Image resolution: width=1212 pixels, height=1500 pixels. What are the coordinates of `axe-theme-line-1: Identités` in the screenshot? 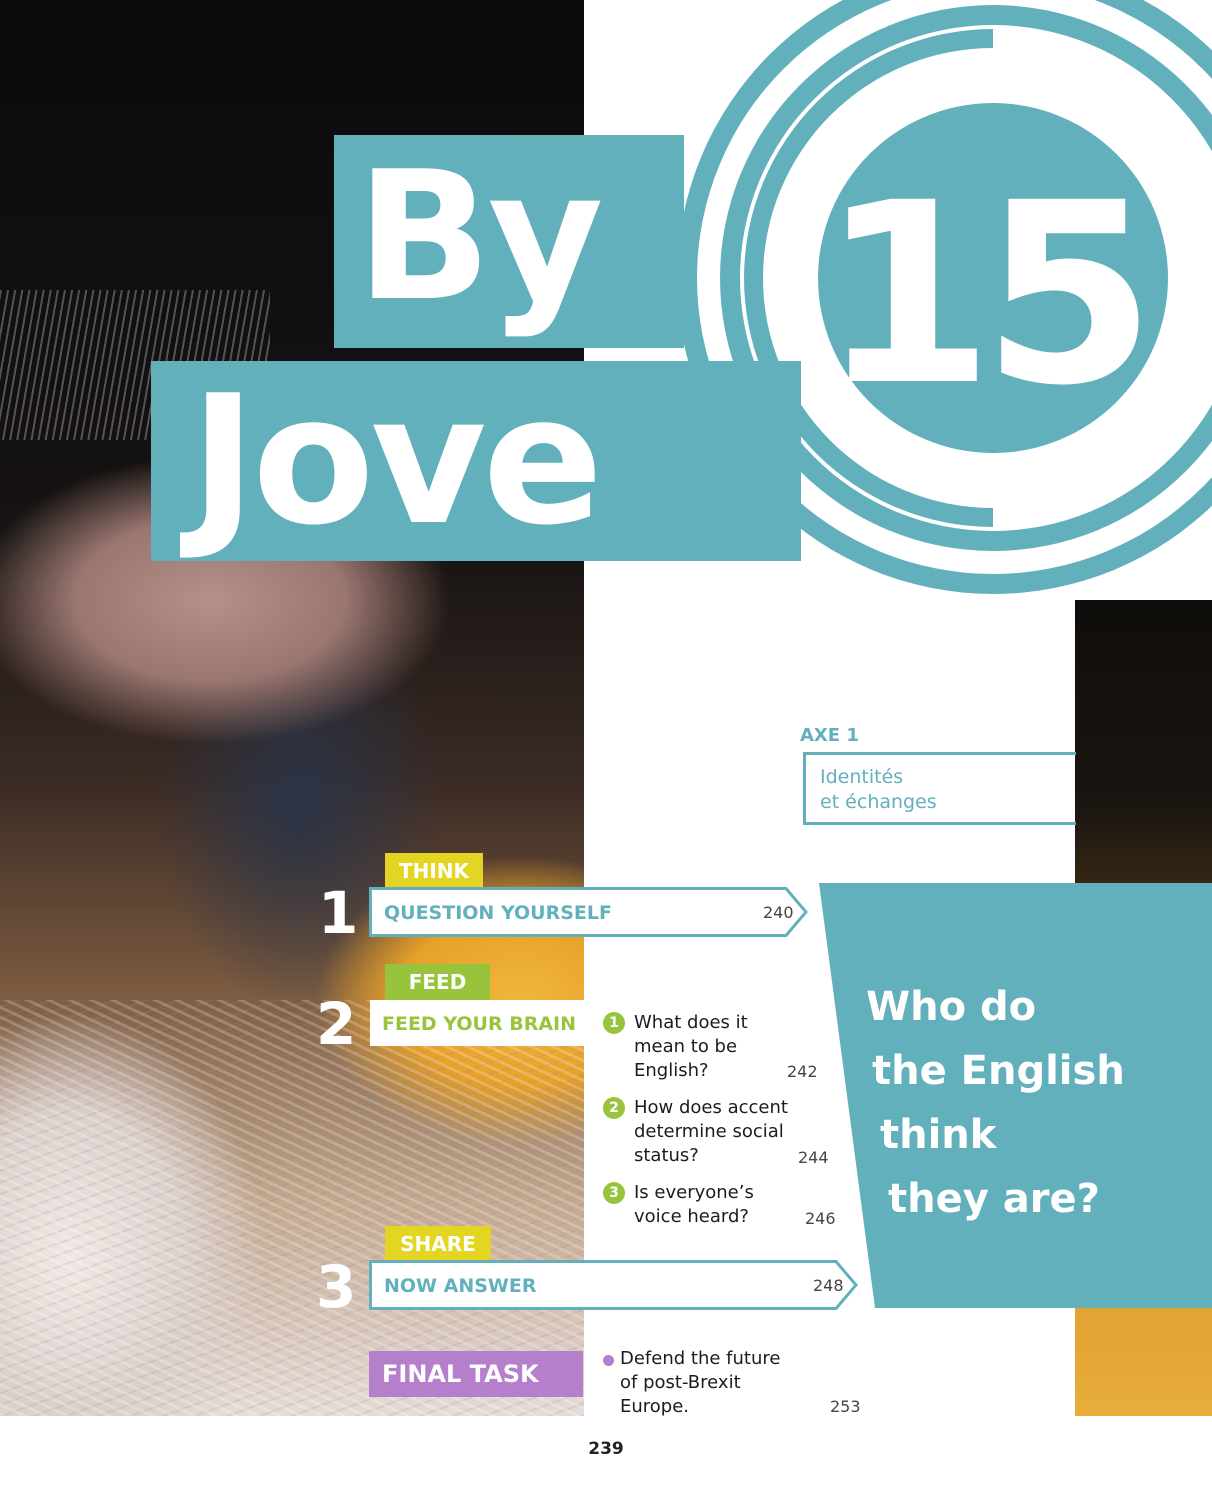 It's located at (862, 777).